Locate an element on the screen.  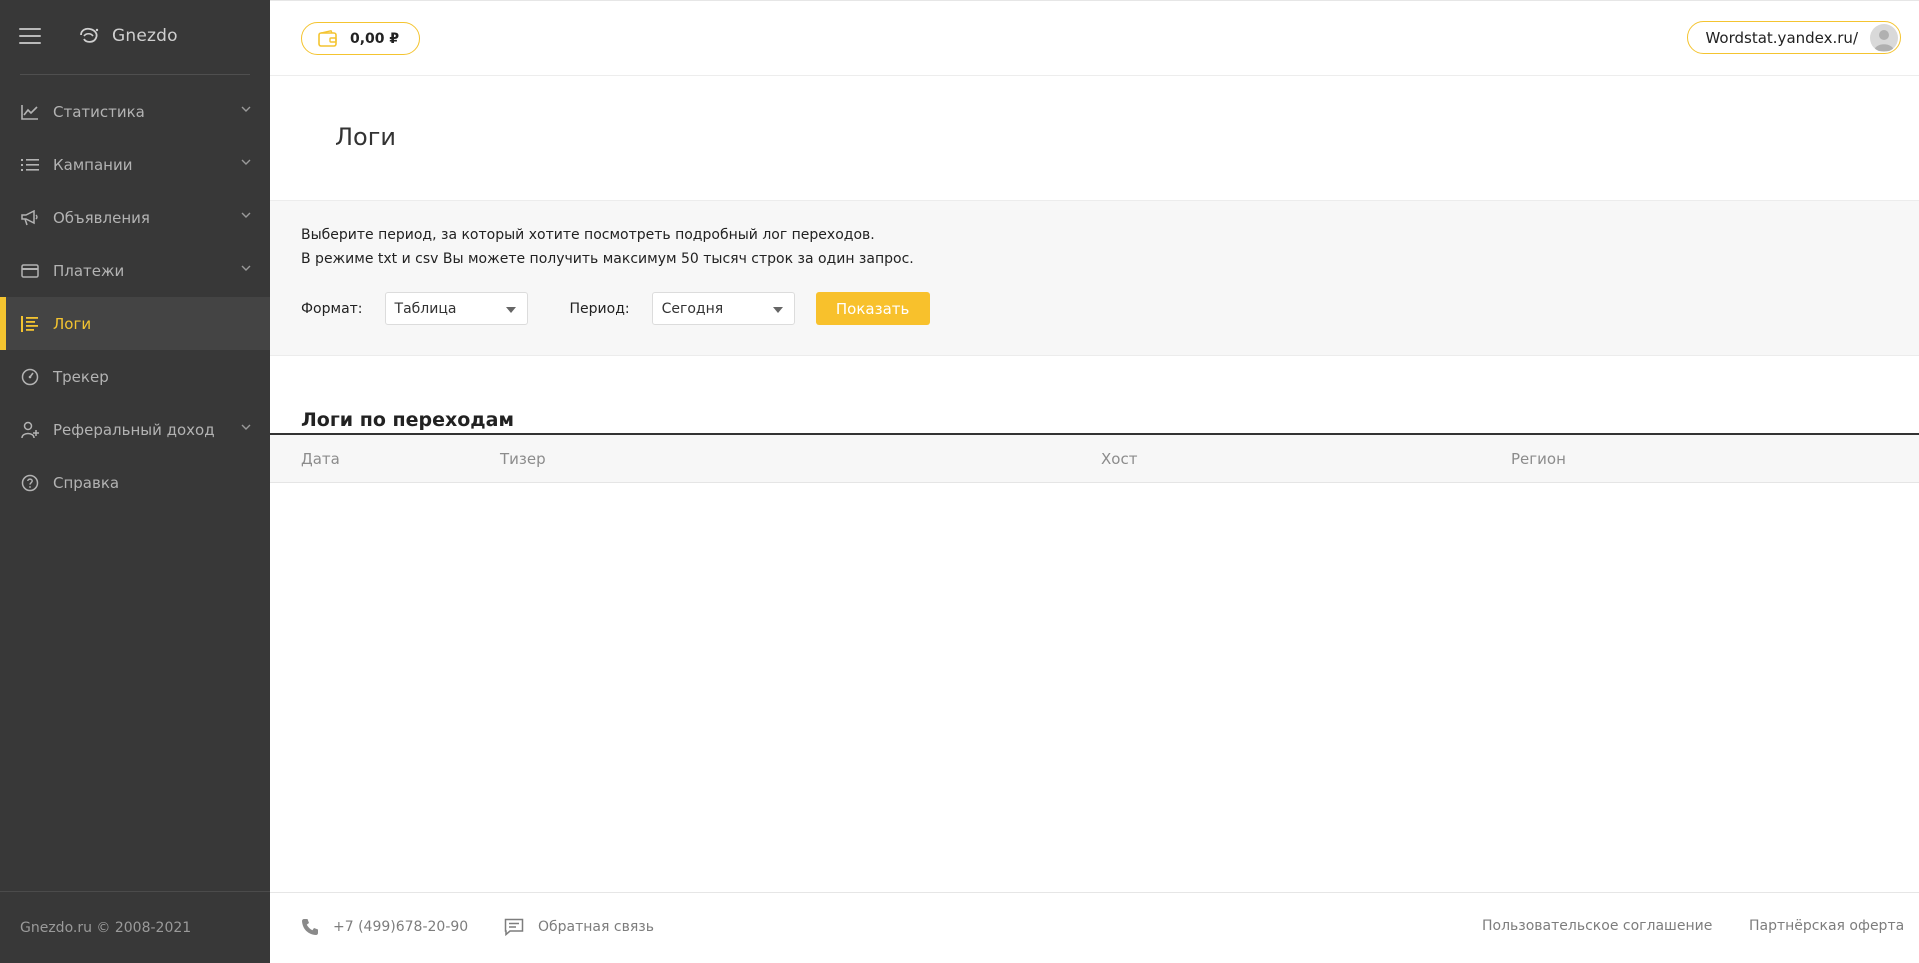
format-select: Таблица is located at coordinates (456, 308).